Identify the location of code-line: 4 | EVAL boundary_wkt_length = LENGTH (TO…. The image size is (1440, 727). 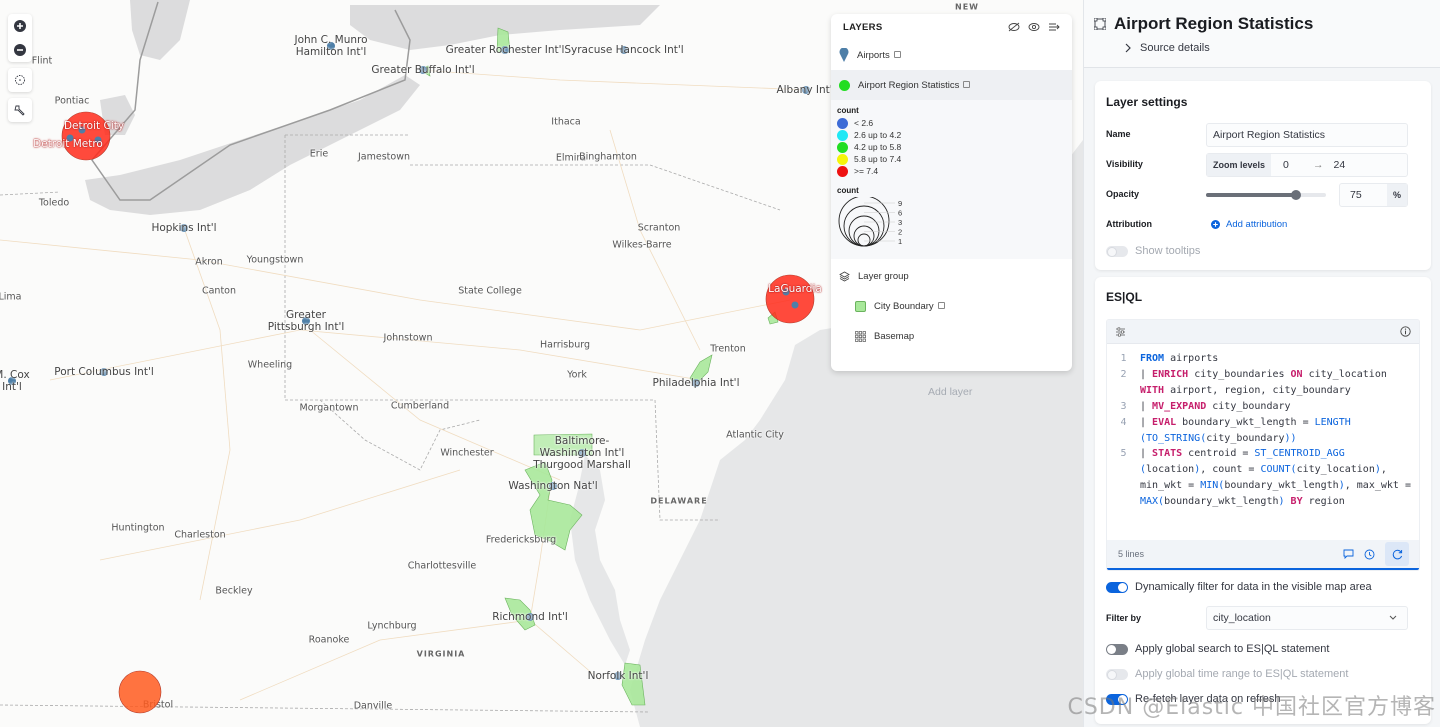
(1263, 431).